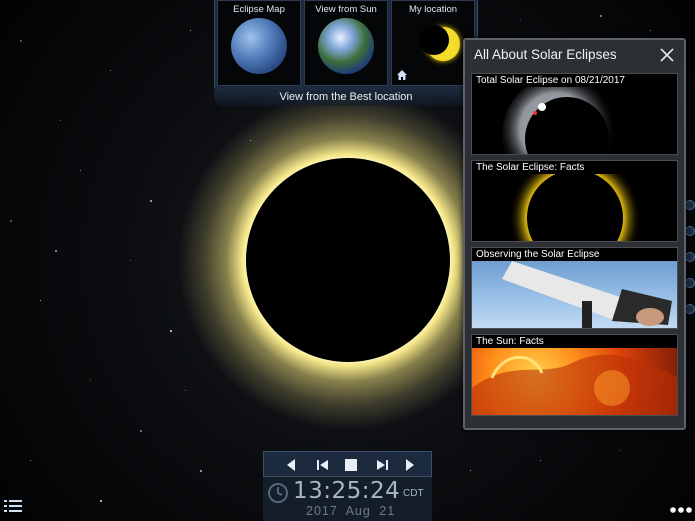 This screenshot has width=695, height=521. I want to click on play-forward-icon, so click(409, 465).